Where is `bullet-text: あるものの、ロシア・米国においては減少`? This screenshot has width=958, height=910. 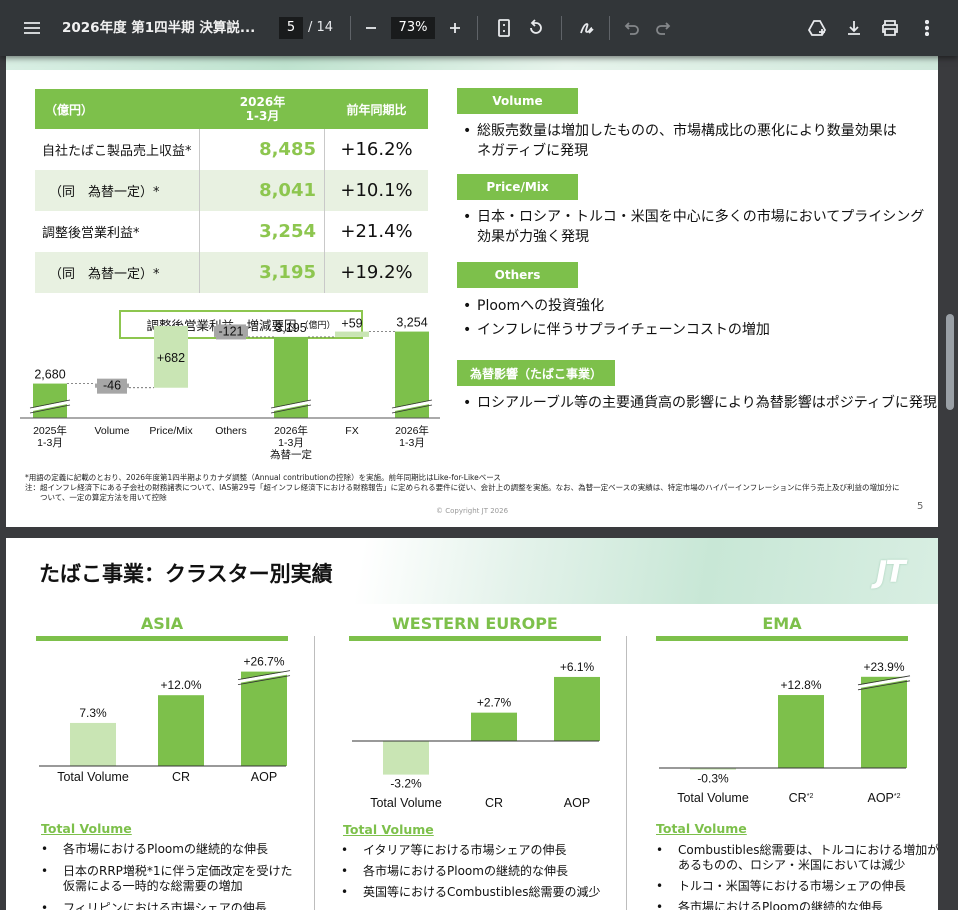
bullet-text: あるものの、ロシア・米国においては減少 is located at coordinates (792, 865).